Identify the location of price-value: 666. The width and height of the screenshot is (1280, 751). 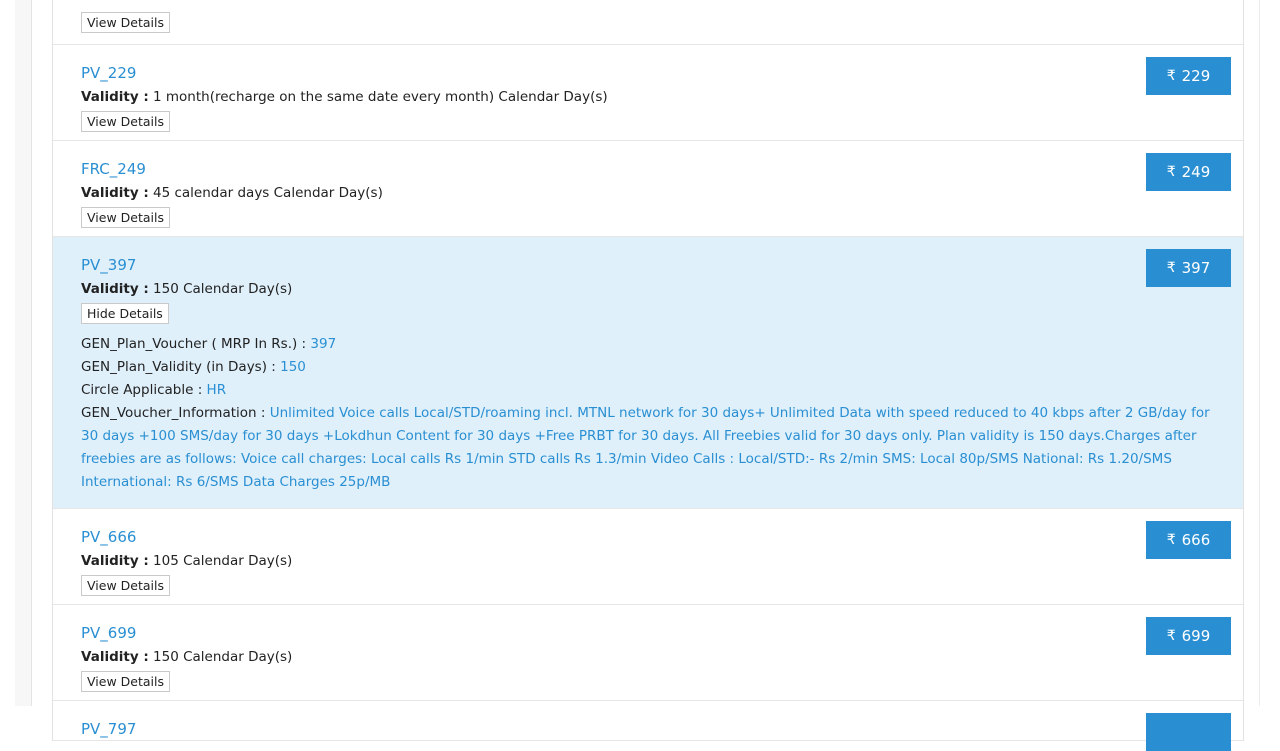
(1196, 540).